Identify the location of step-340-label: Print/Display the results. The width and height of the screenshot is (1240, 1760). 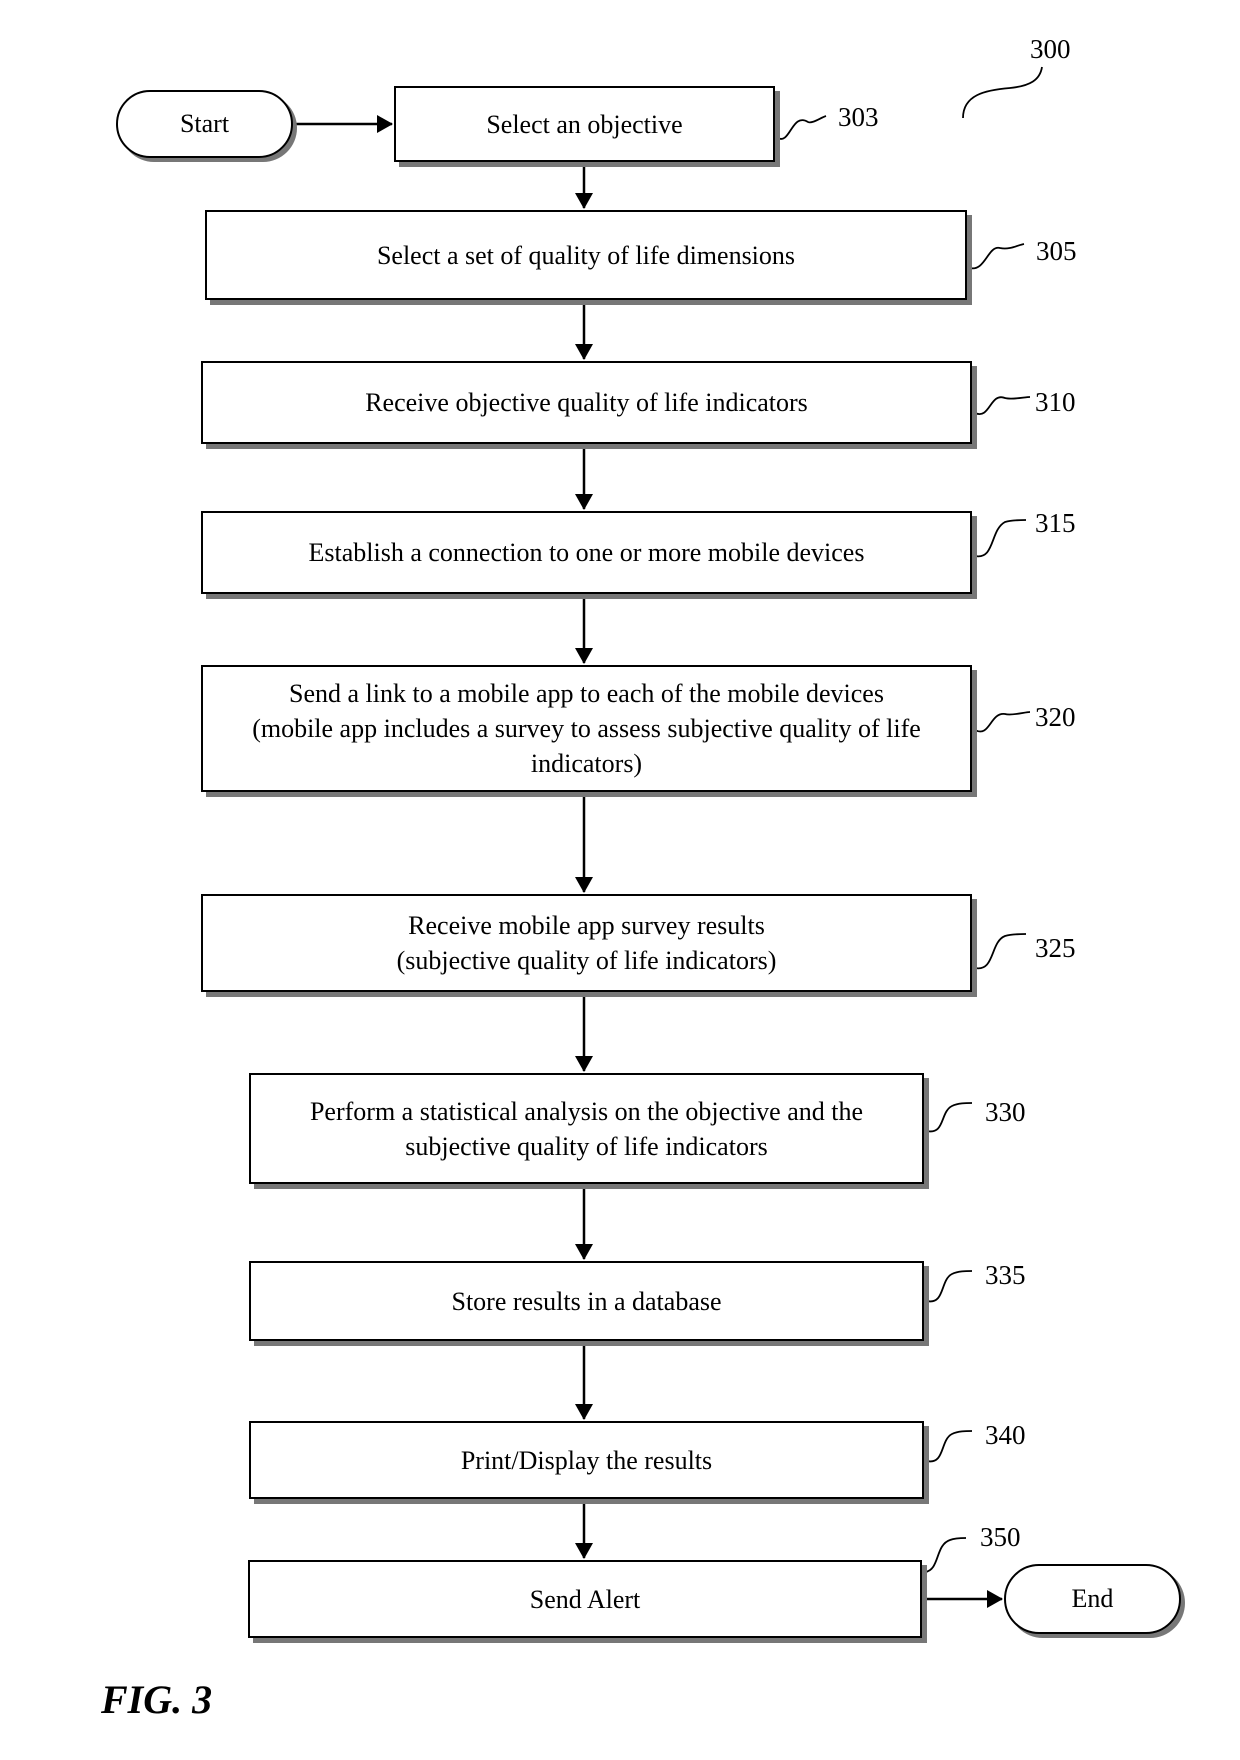
(586, 1460).